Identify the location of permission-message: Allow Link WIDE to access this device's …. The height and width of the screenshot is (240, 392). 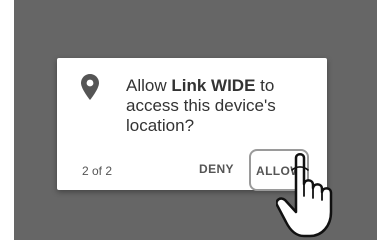
(221, 106).